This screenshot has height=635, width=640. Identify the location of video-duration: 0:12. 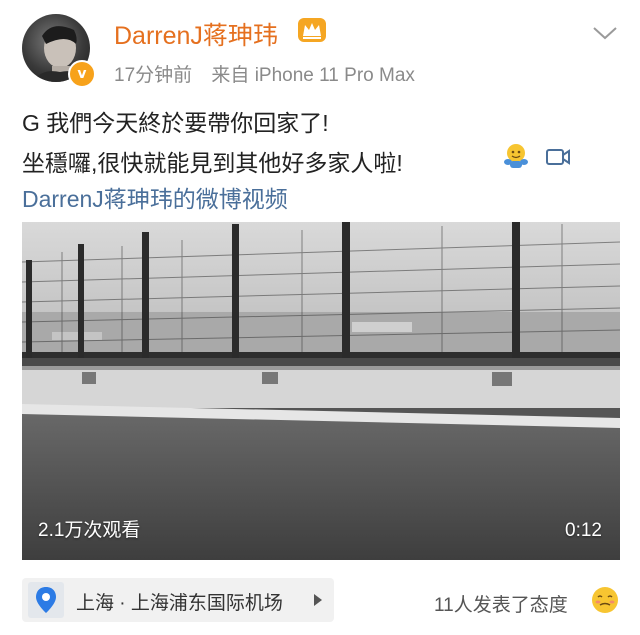
(583, 530).